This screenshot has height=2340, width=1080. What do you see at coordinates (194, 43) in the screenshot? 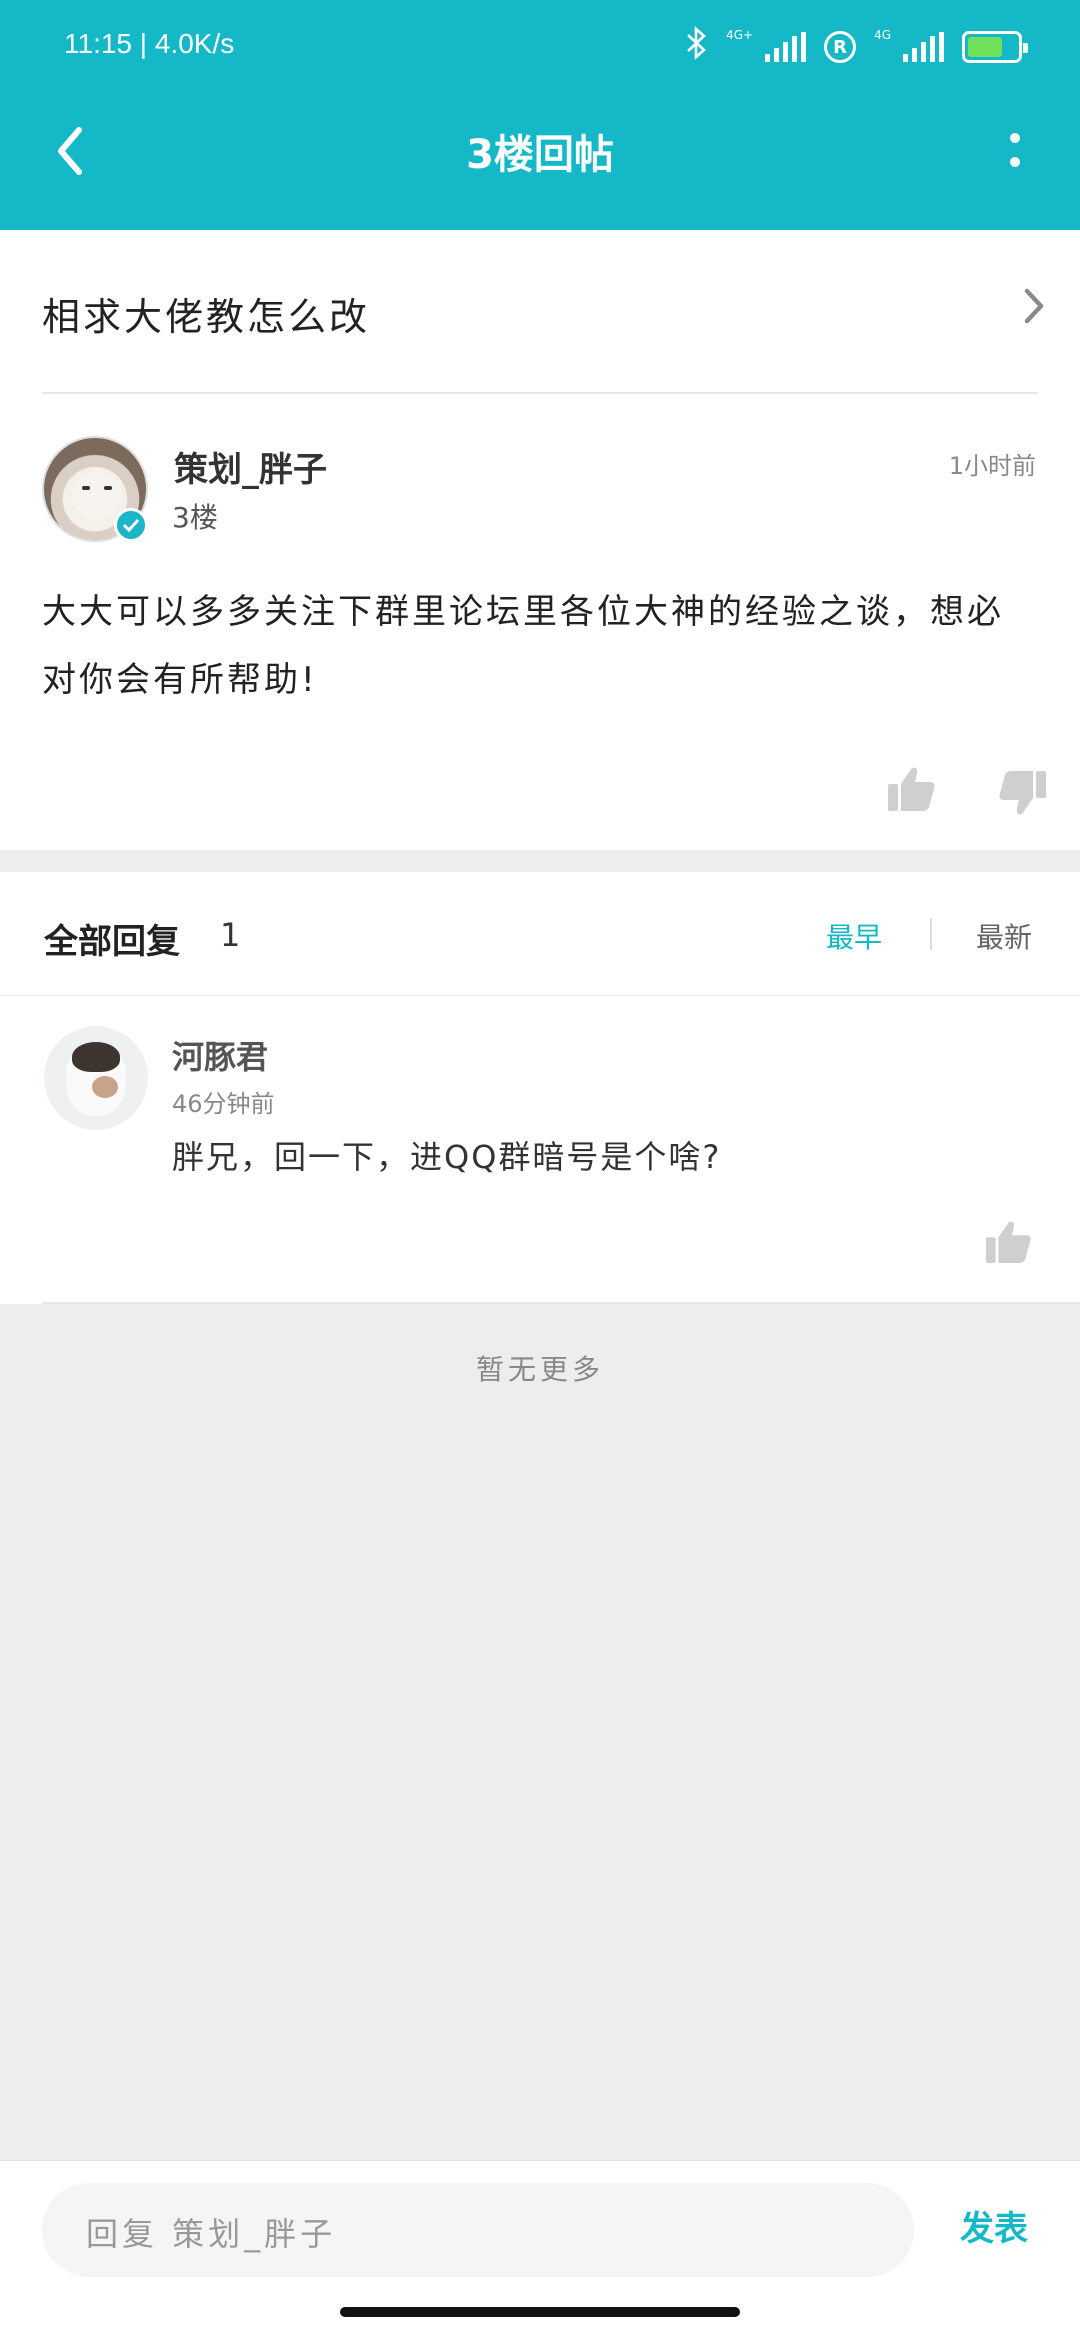
I see `network-speed: 4.0K/s` at bounding box center [194, 43].